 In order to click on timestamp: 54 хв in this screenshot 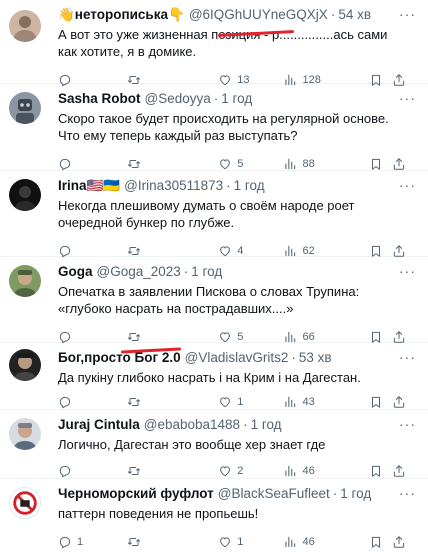, I will do `click(354, 15)`.